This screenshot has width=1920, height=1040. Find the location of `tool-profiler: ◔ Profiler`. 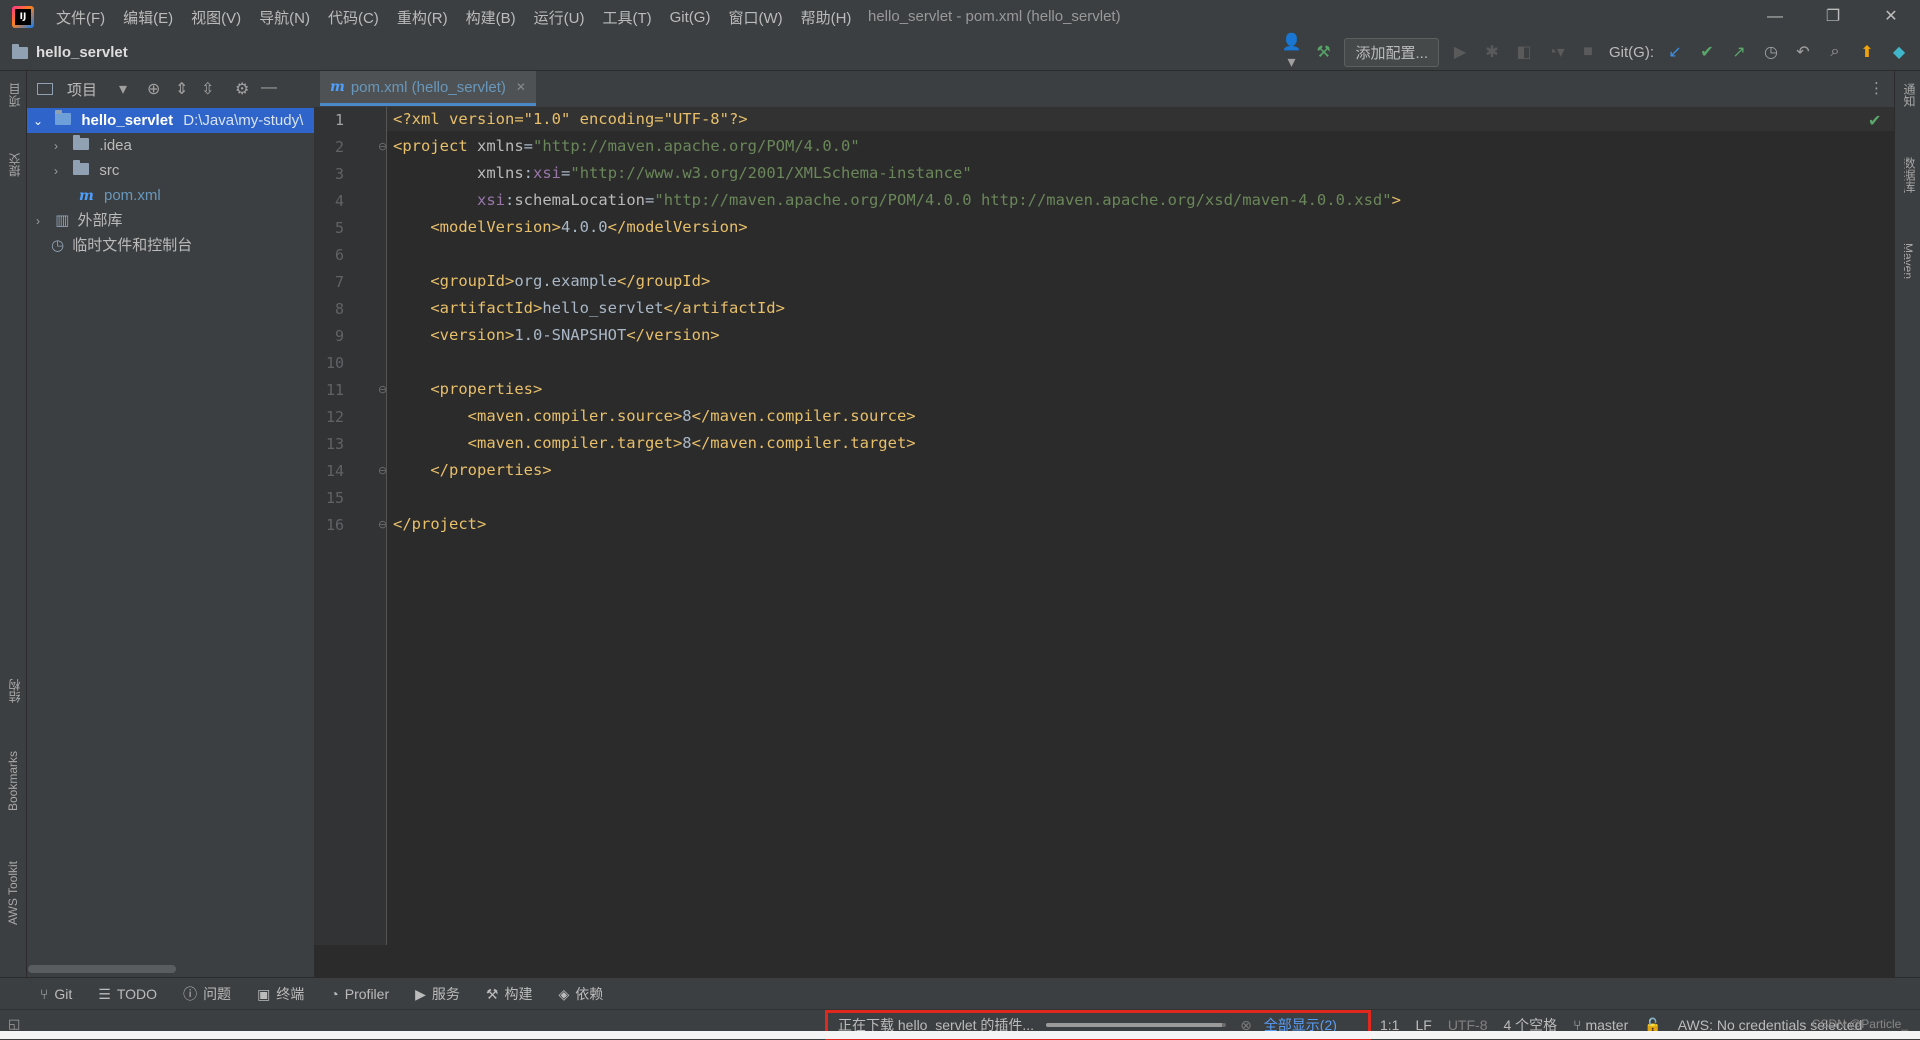

tool-profiler: ◔ Profiler is located at coordinates (359, 994).